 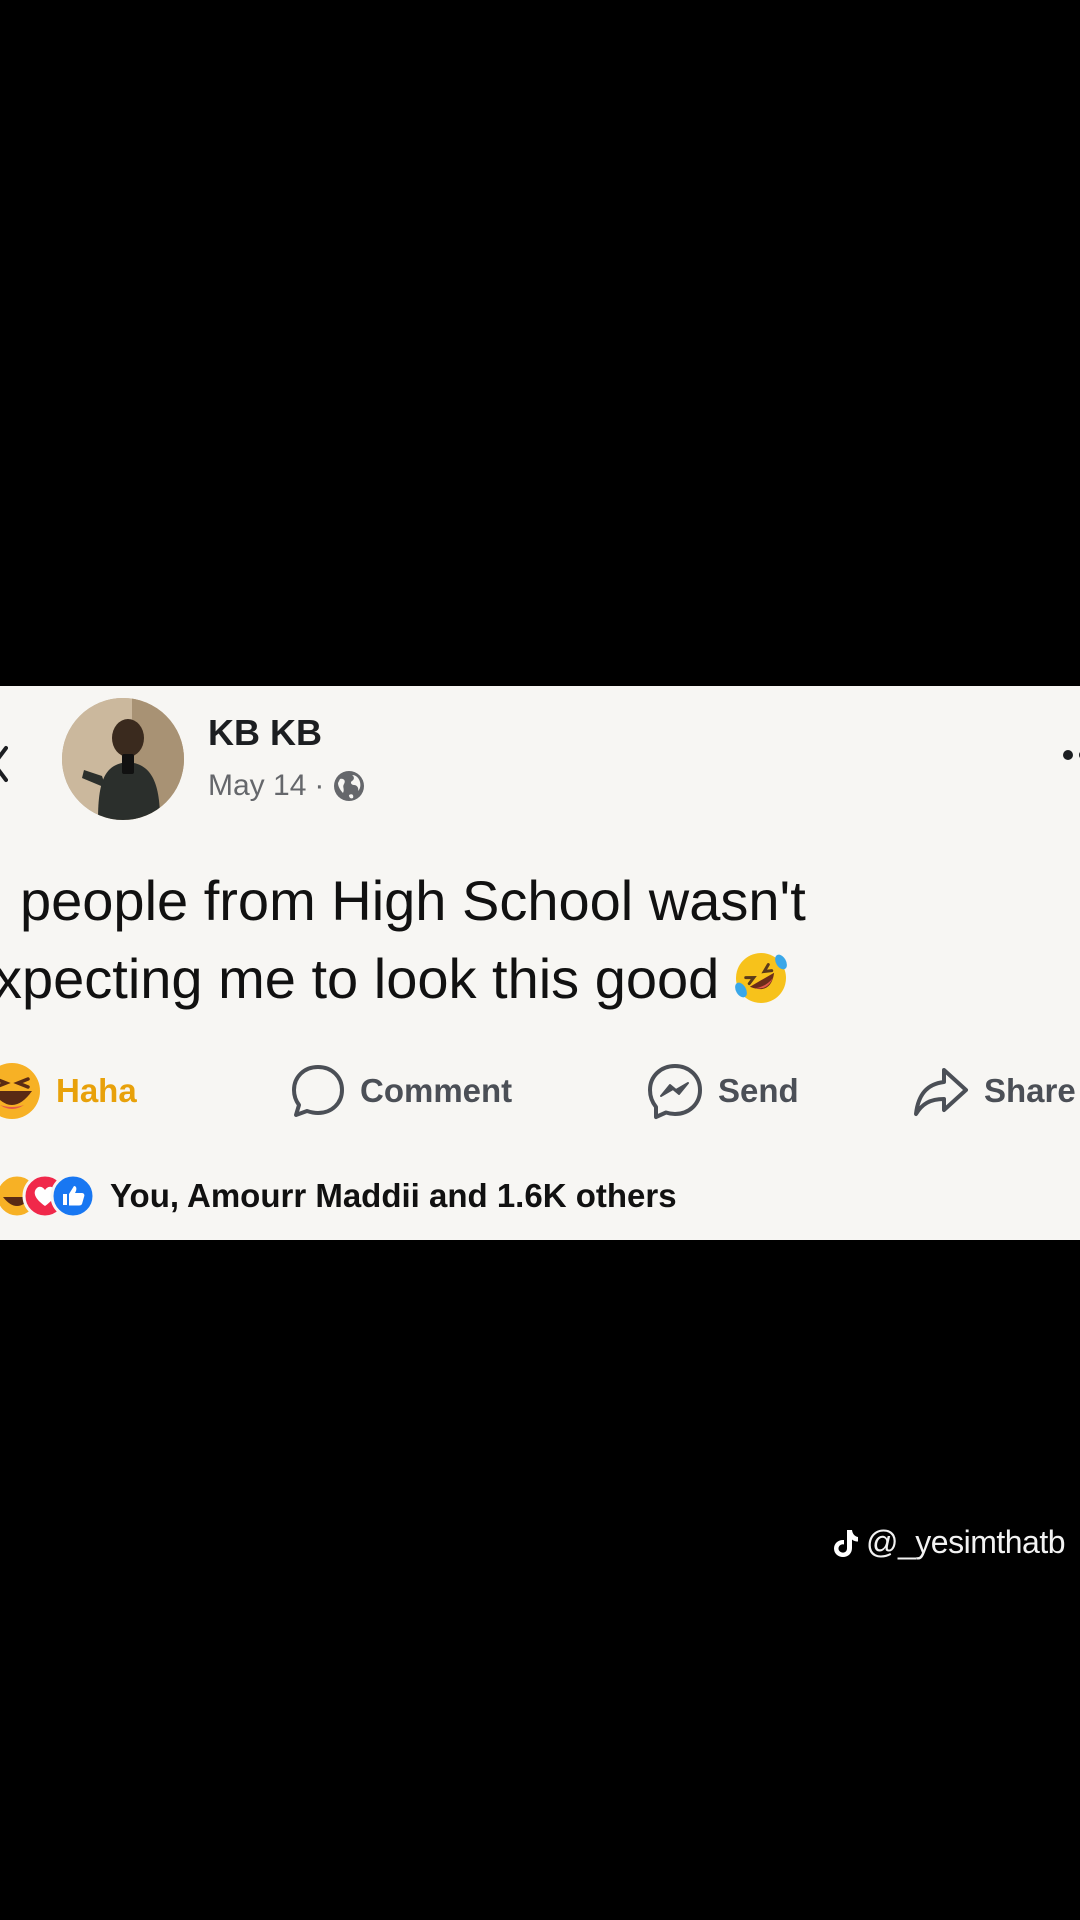 What do you see at coordinates (761, 978) in the screenshot?
I see `rolling-on-floor-laughing-emoji` at bounding box center [761, 978].